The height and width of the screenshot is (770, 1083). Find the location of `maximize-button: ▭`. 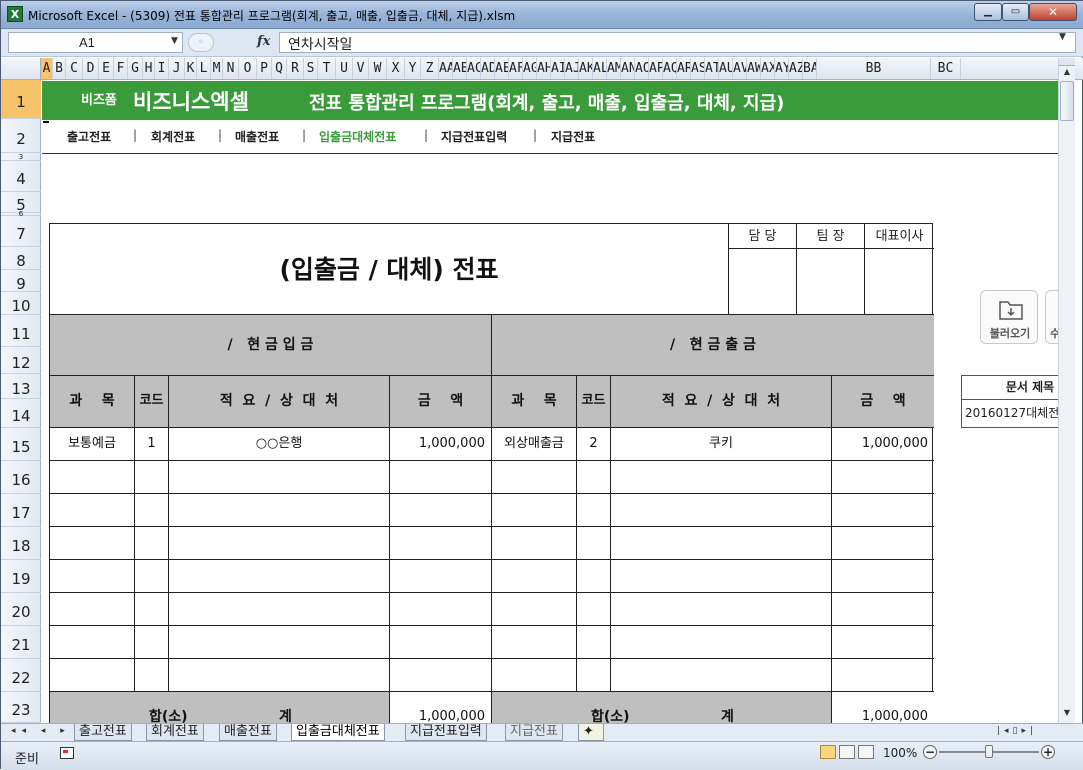

maximize-button: ▭ is located at coordinates (1015, 12).